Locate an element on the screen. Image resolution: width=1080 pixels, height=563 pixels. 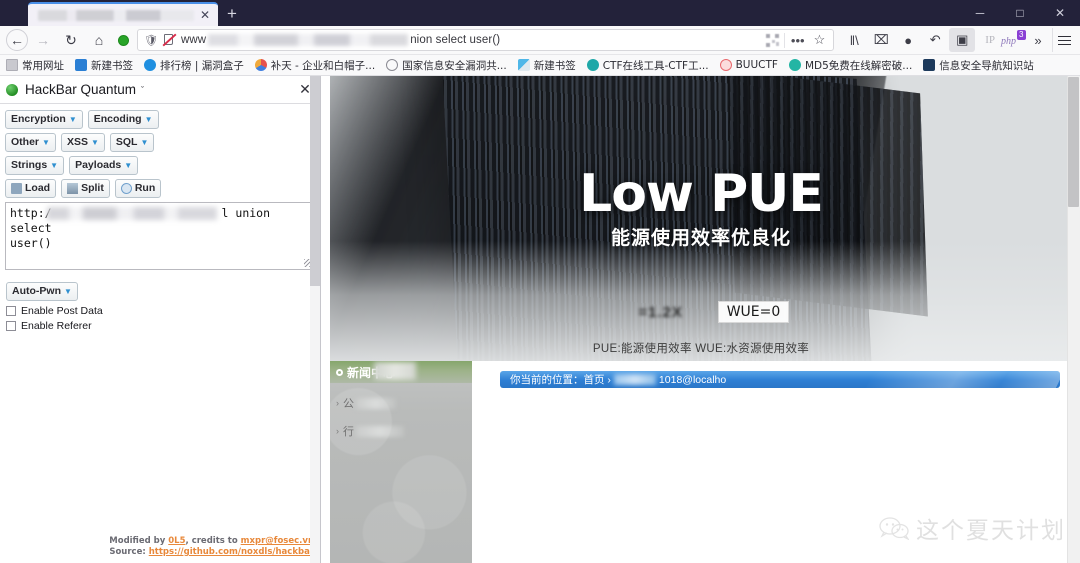
screenshot-icon: ⌧ is located at coordinates (881, 40).